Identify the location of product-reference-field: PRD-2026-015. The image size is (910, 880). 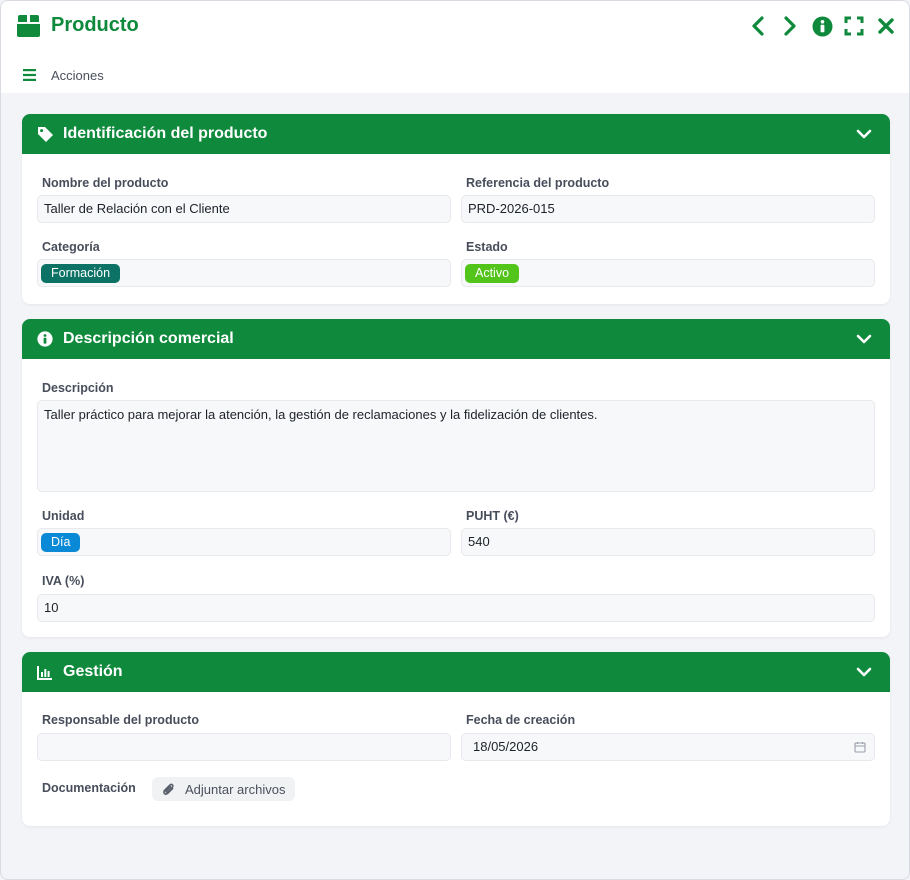
(668, 209).